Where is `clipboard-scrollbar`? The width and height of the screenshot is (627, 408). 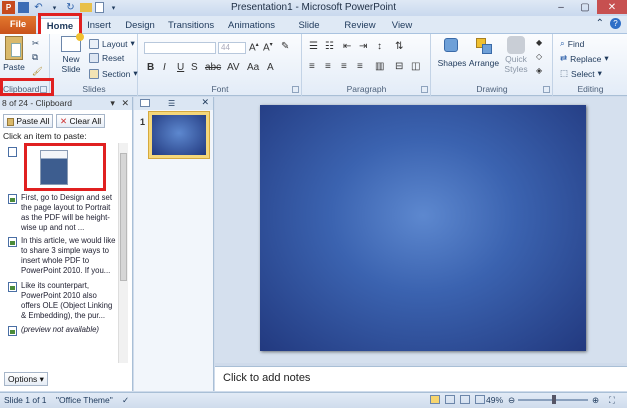 clipboard-scrollbar is located at coordinates (123, 253).